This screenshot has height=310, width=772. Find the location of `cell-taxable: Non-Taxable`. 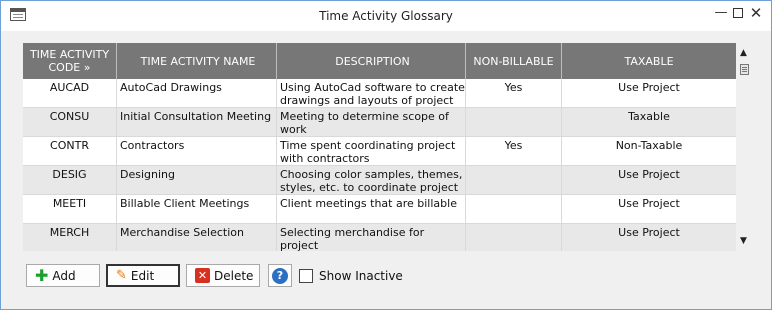

cell-taxable: Non-Taxable is located at coordinates (649, 145).